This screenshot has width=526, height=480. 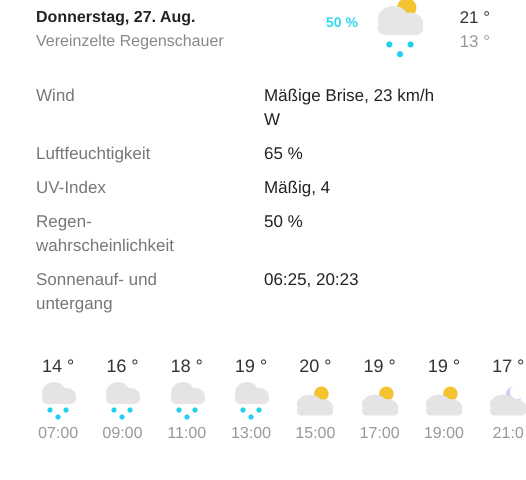 I want to click on detail-value: Mäßig, 4, so click(x=298, y=188).